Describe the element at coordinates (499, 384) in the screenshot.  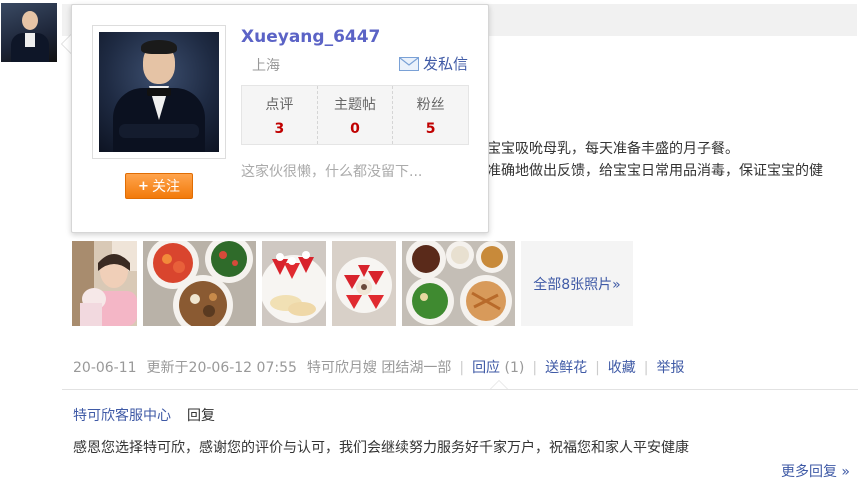
I see `reply-pointer-arrow` at that location.